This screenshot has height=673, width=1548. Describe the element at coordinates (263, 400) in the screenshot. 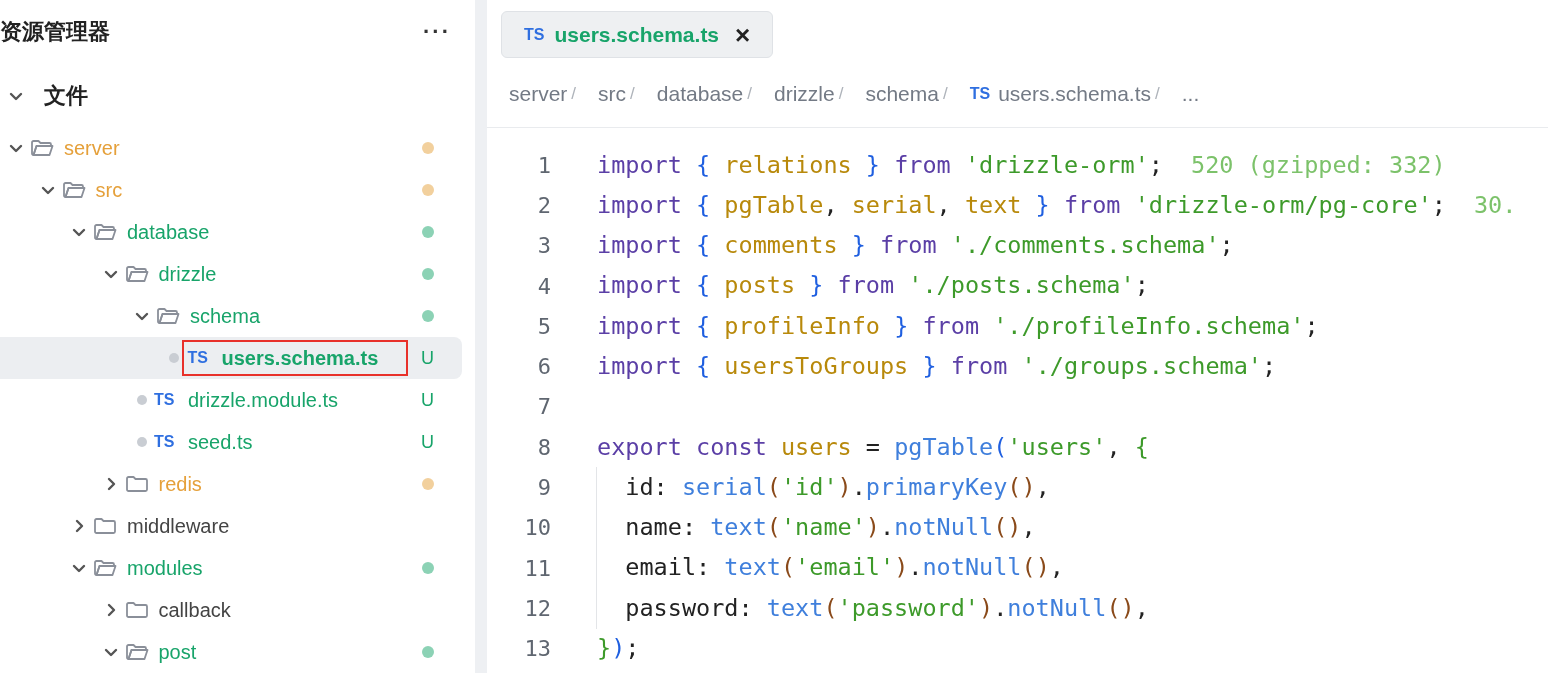

I see `file-name: drizzle.module.ts` at that location.